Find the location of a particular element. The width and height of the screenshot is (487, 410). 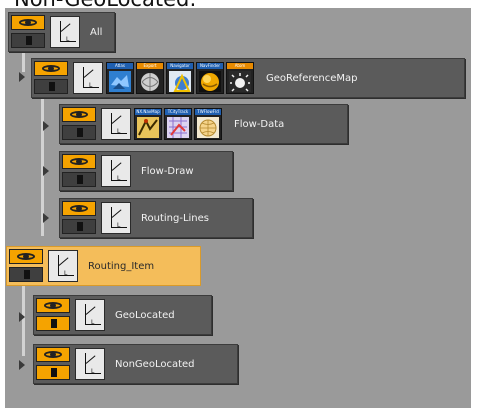

thumbnail-label: Atom is located at coordinates (240, 66).